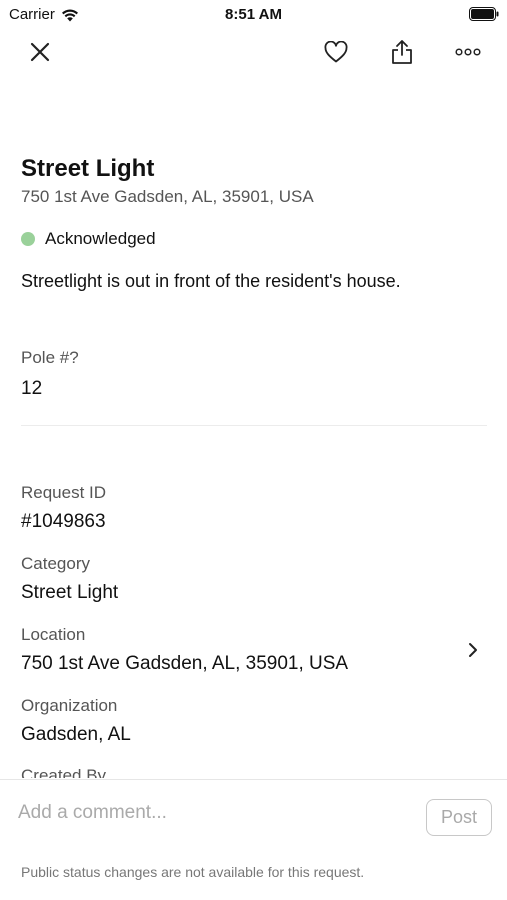 This screenshot has height=900, width=507. What do you see at coordinates (459, 817) in the screenshot?
I see `post-button: Post` at bounding box center [459, 817].